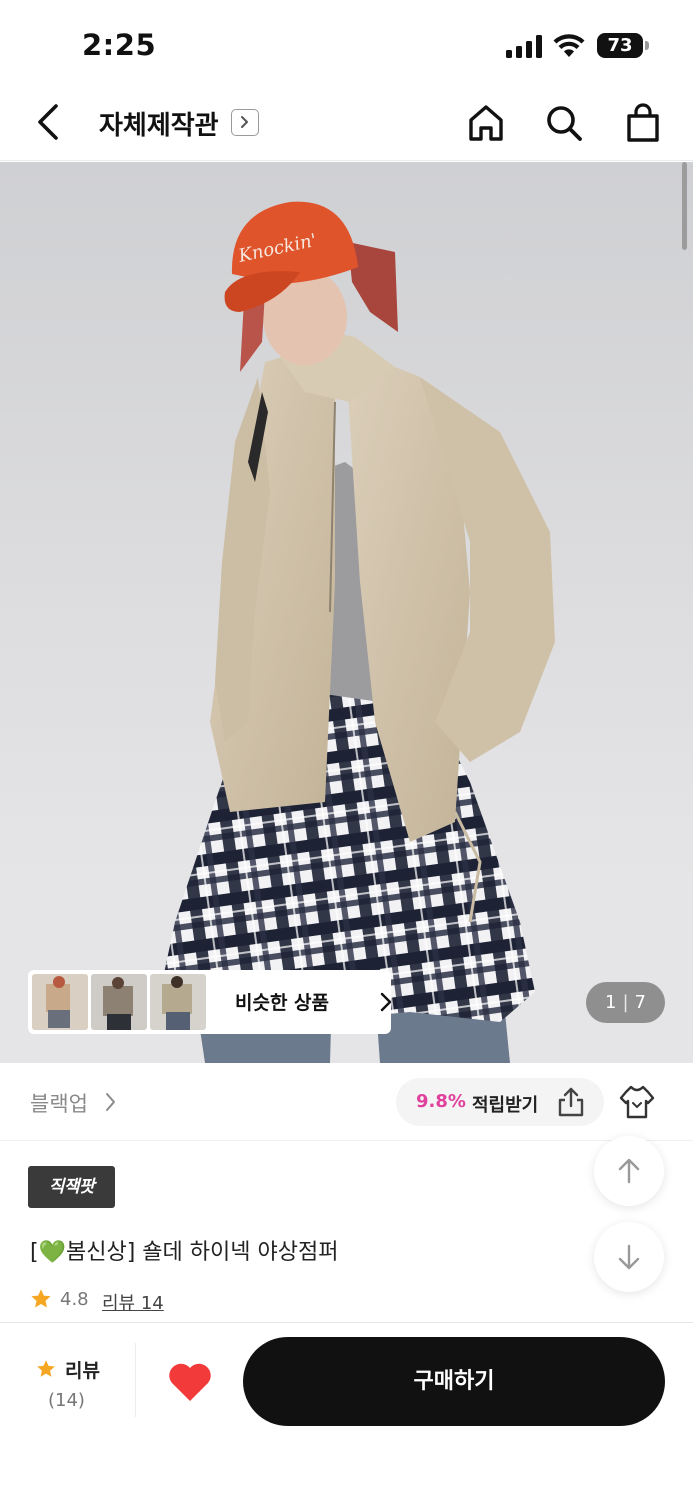  What do you see at coordinates (569, 45) in the screenshot?
I see `wifi-icon` at bounding box center [569, 45].